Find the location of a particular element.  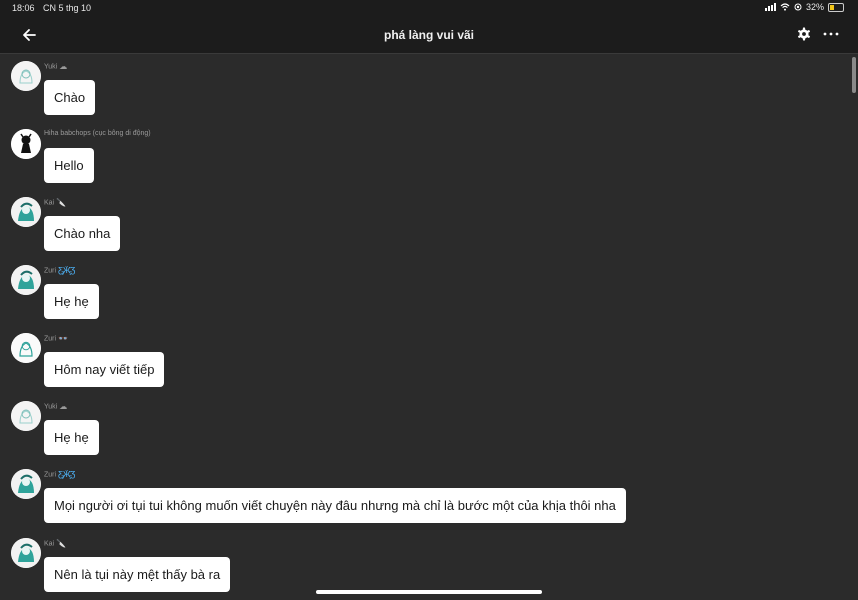

message-bubble: Hello is located at coordinates (69, 165).